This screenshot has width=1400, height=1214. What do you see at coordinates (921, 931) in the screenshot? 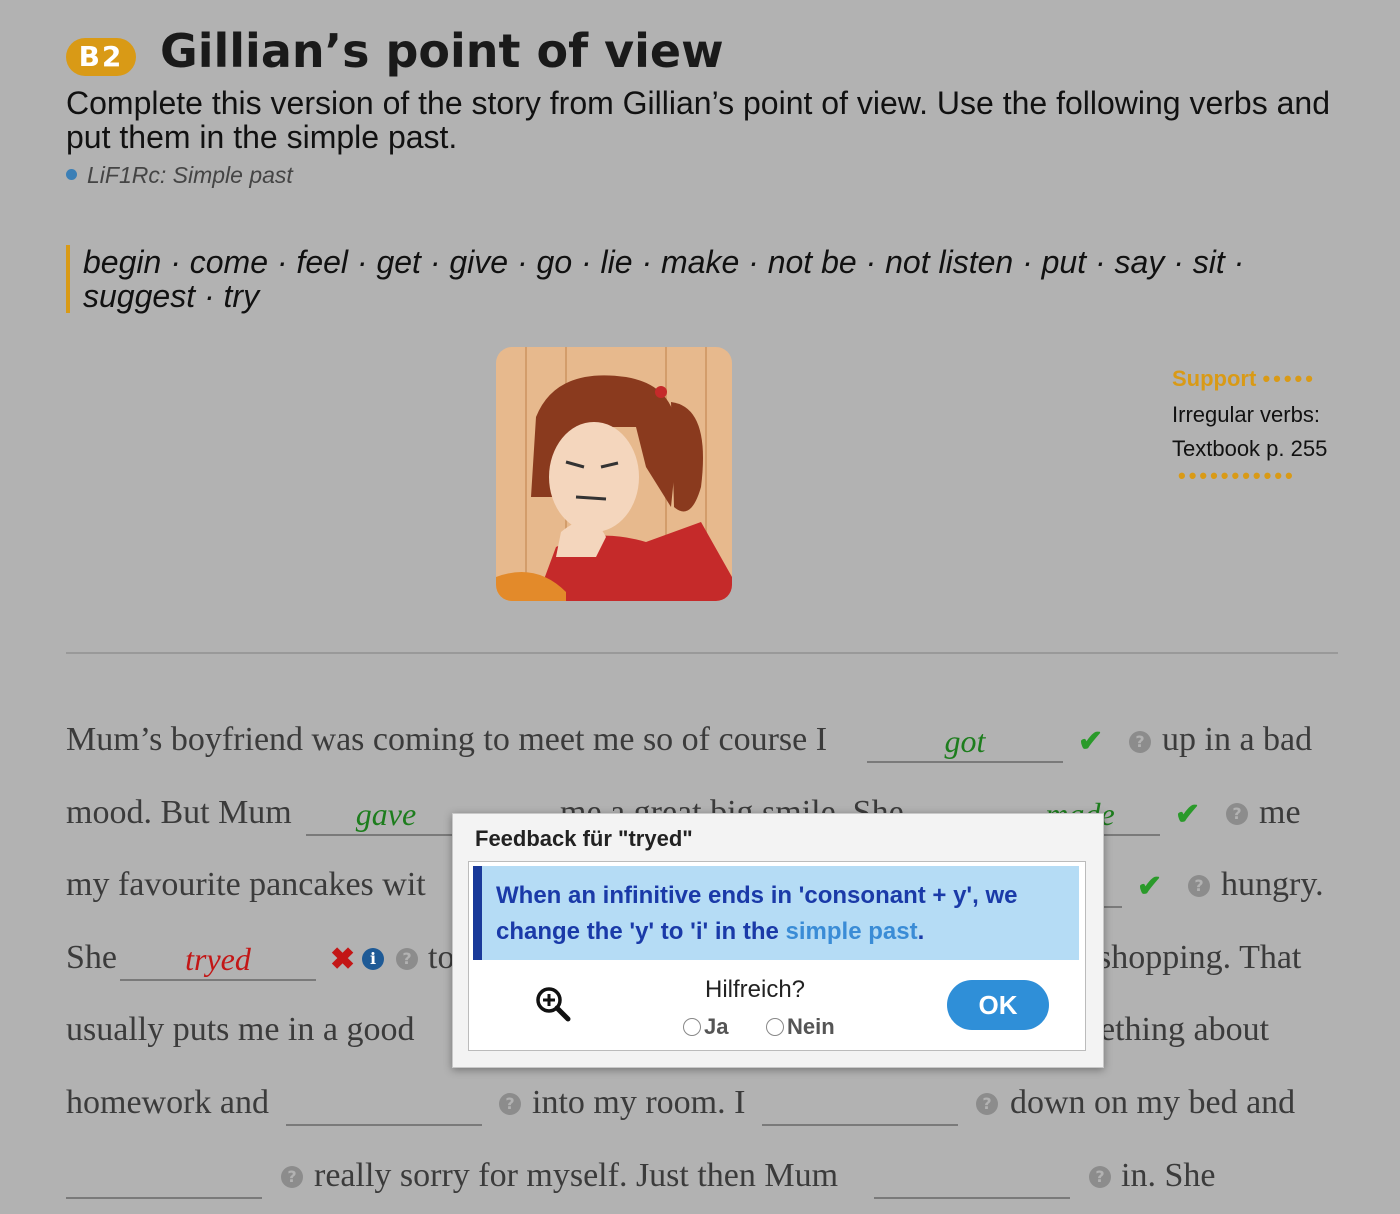
I see `feedback-period: .` at bounding box center [921, 931].